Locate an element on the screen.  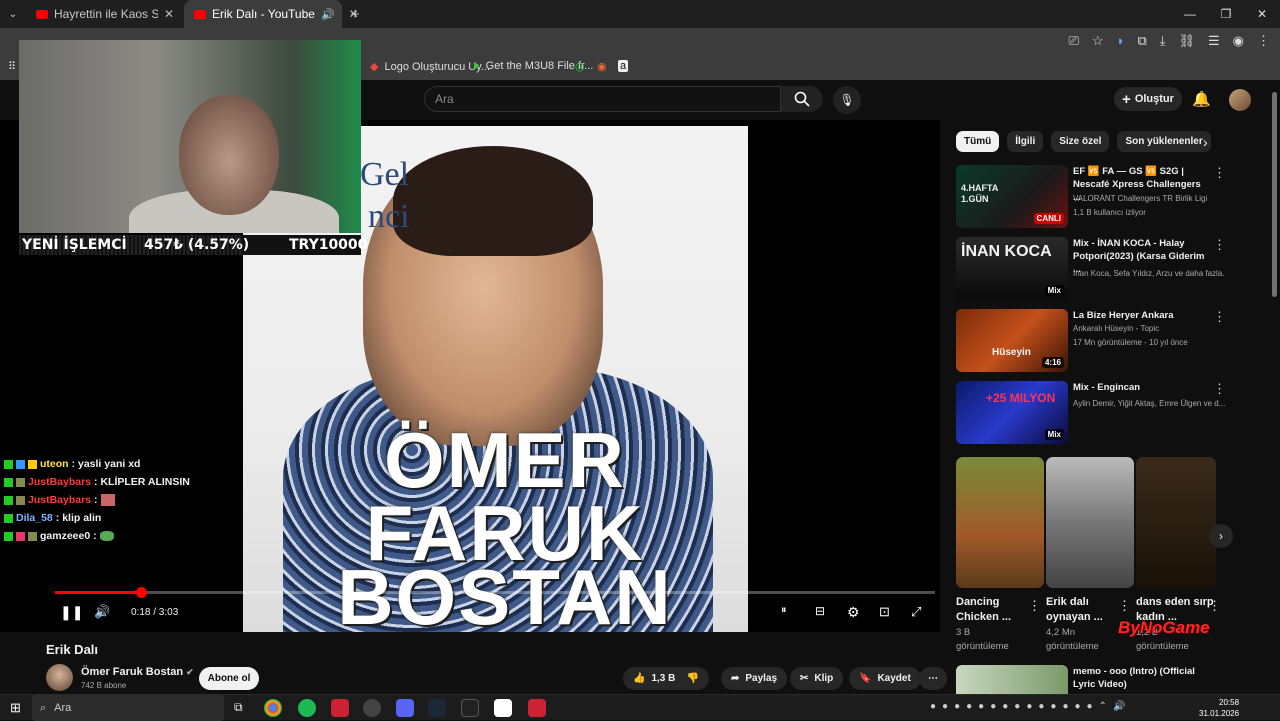
new-tab-icon: + is located at coordinates (355, 14).